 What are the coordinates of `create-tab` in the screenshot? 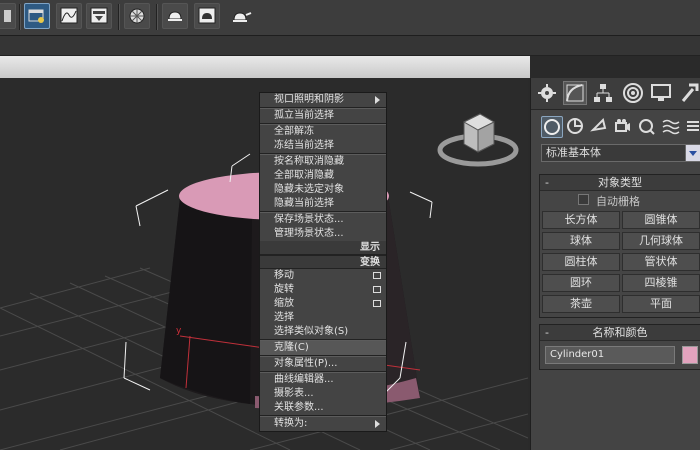 It's located at (547, 93).